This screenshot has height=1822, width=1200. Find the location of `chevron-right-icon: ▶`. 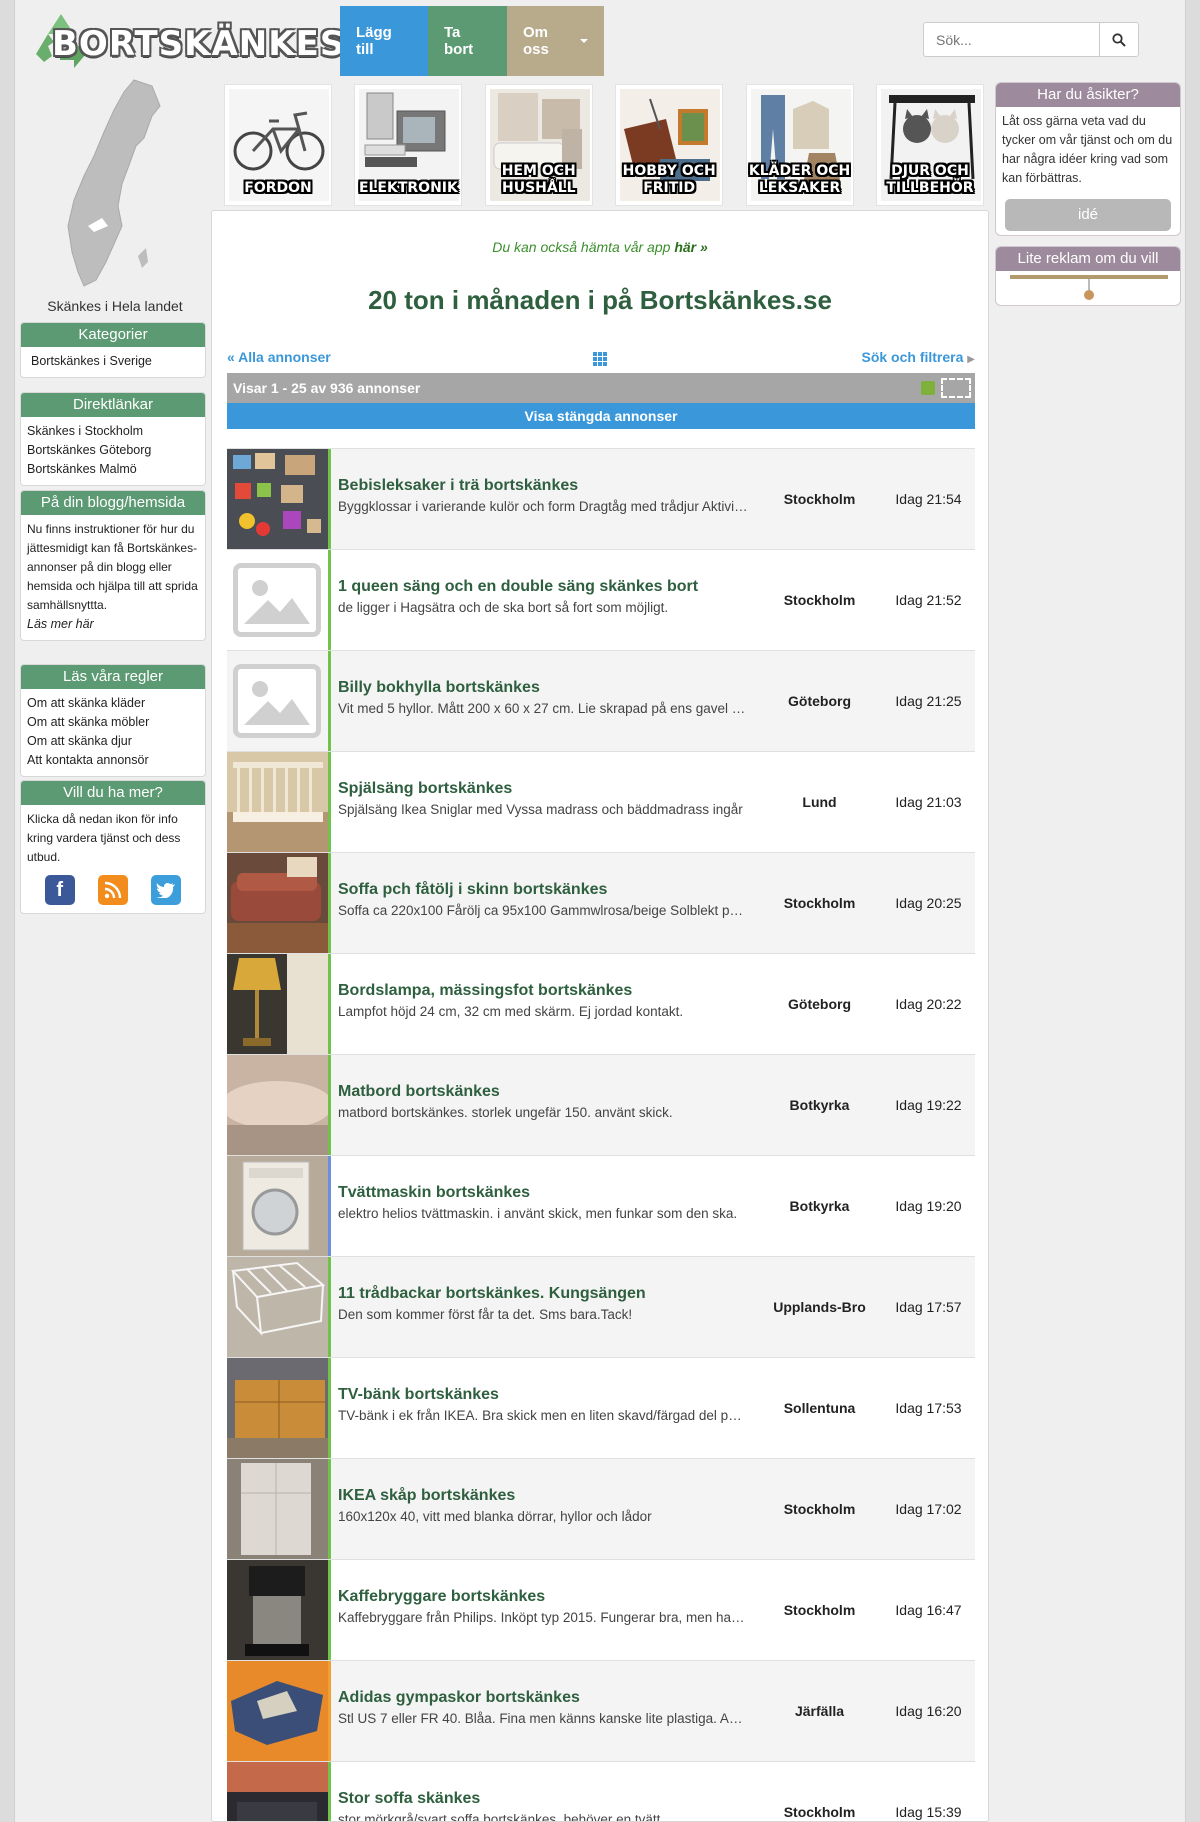

chevron-right-icon: ▶ is located at coordinates (971, 359).